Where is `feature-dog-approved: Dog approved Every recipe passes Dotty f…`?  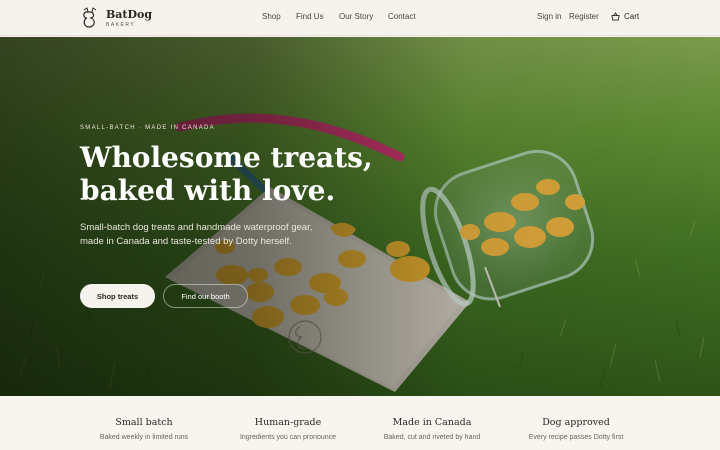
feature-dog-approved: Dog approved Every recipe passes Dotty f… is located at coordinates (576, 429).